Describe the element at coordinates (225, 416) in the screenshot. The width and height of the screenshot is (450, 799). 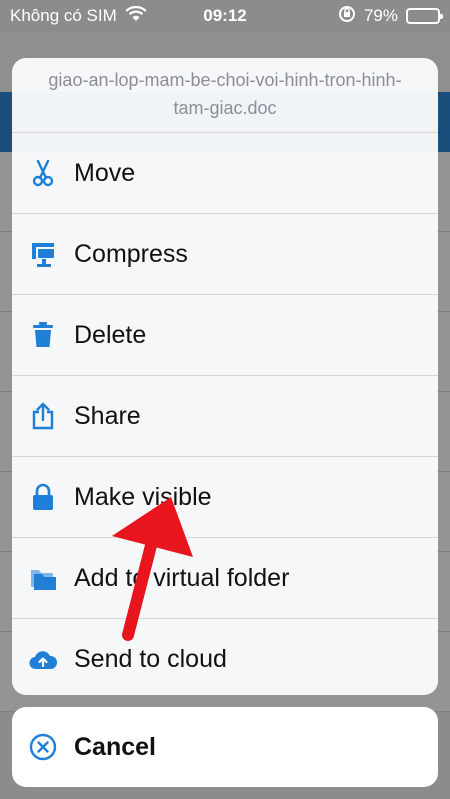
I see `action-share: Share` at that location.